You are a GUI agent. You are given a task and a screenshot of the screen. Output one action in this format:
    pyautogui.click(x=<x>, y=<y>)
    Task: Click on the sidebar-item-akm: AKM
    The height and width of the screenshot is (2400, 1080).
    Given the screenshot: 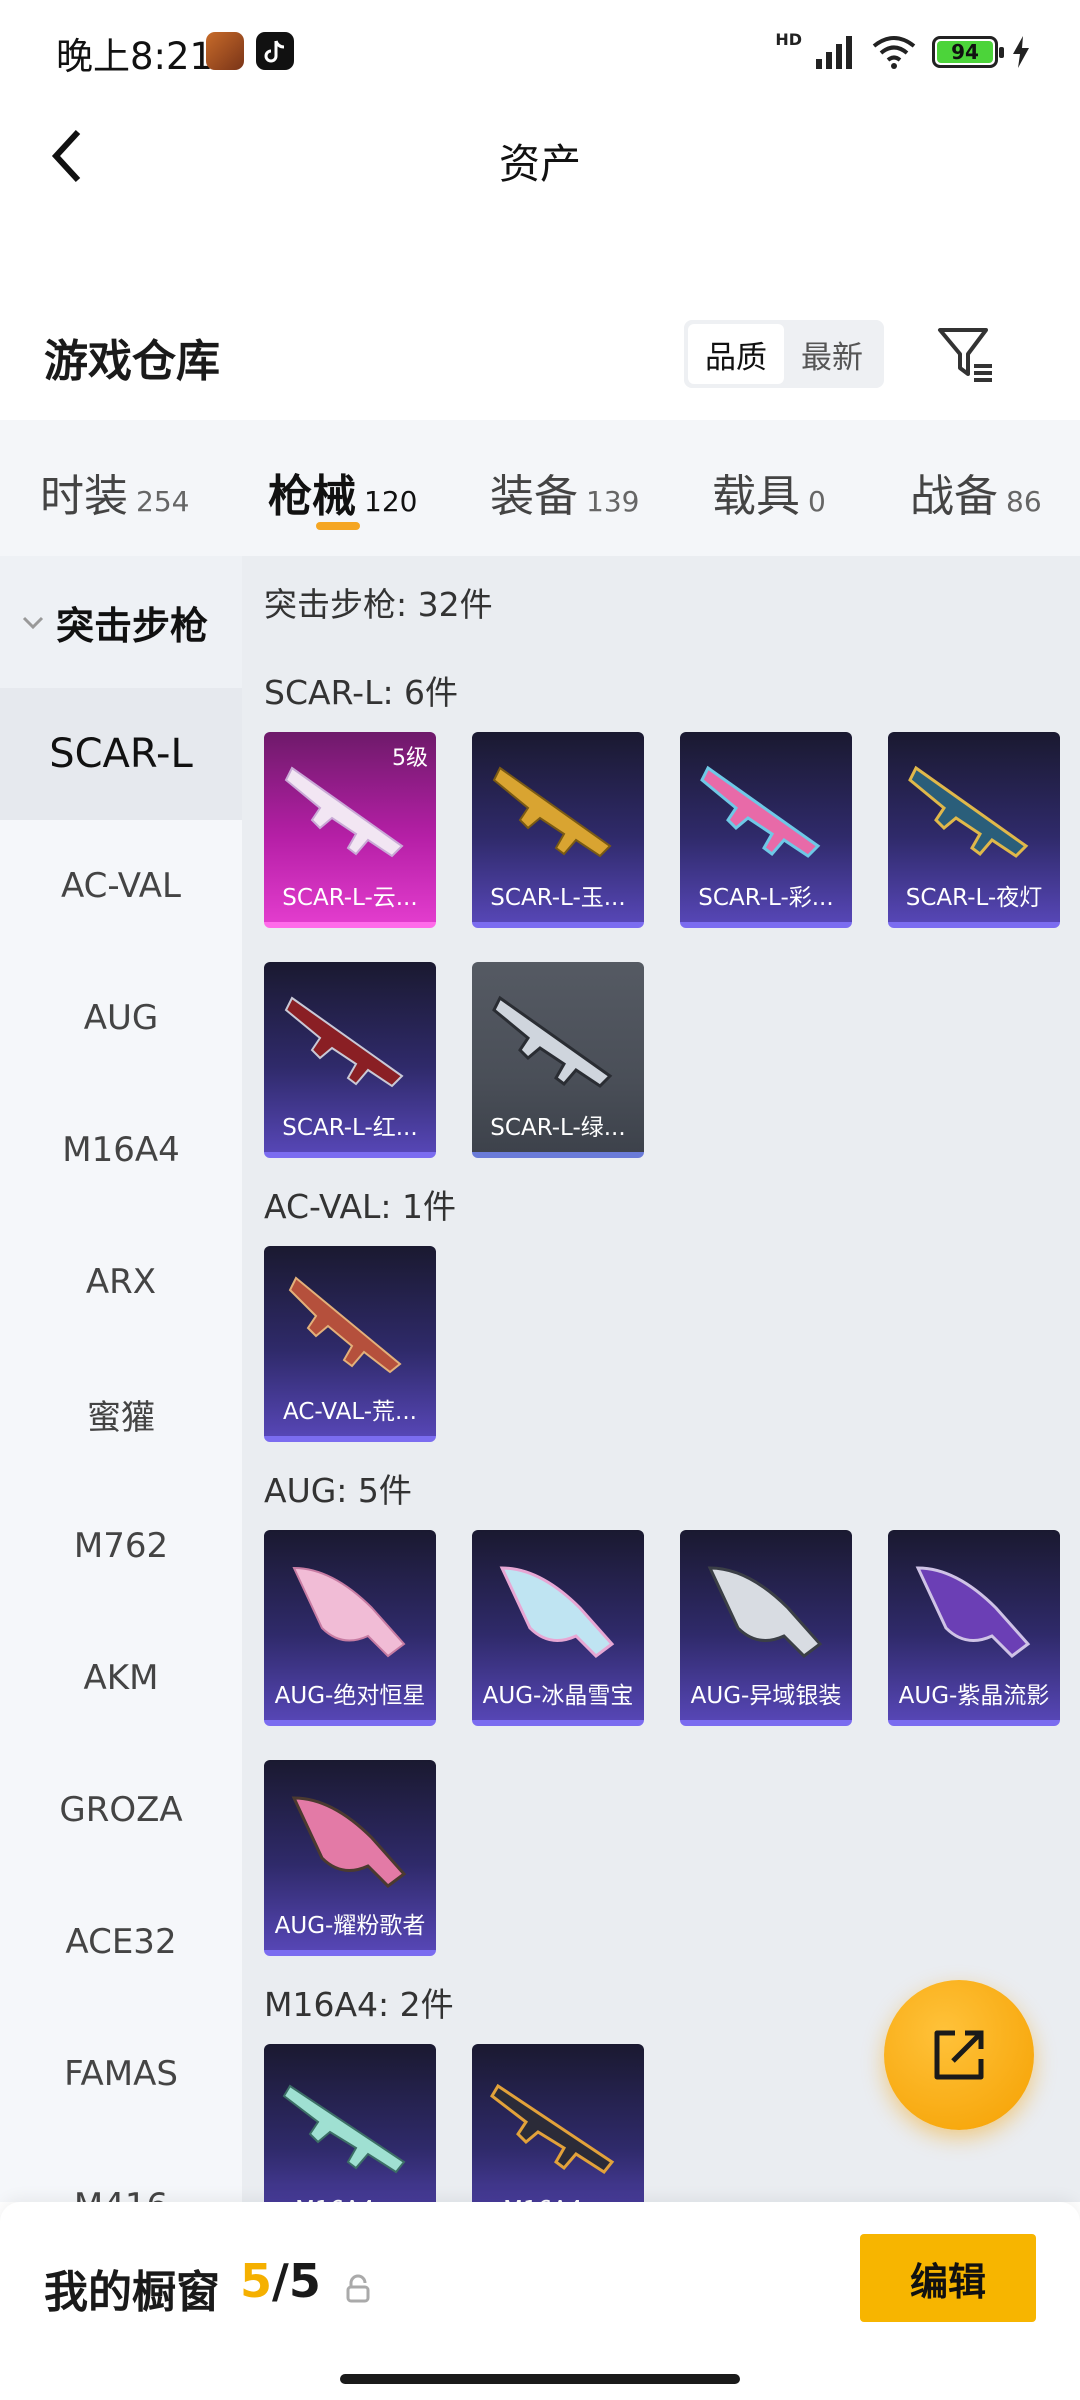 What is the action you would take?
    pyautogui.click(x=121, y=1678)
    